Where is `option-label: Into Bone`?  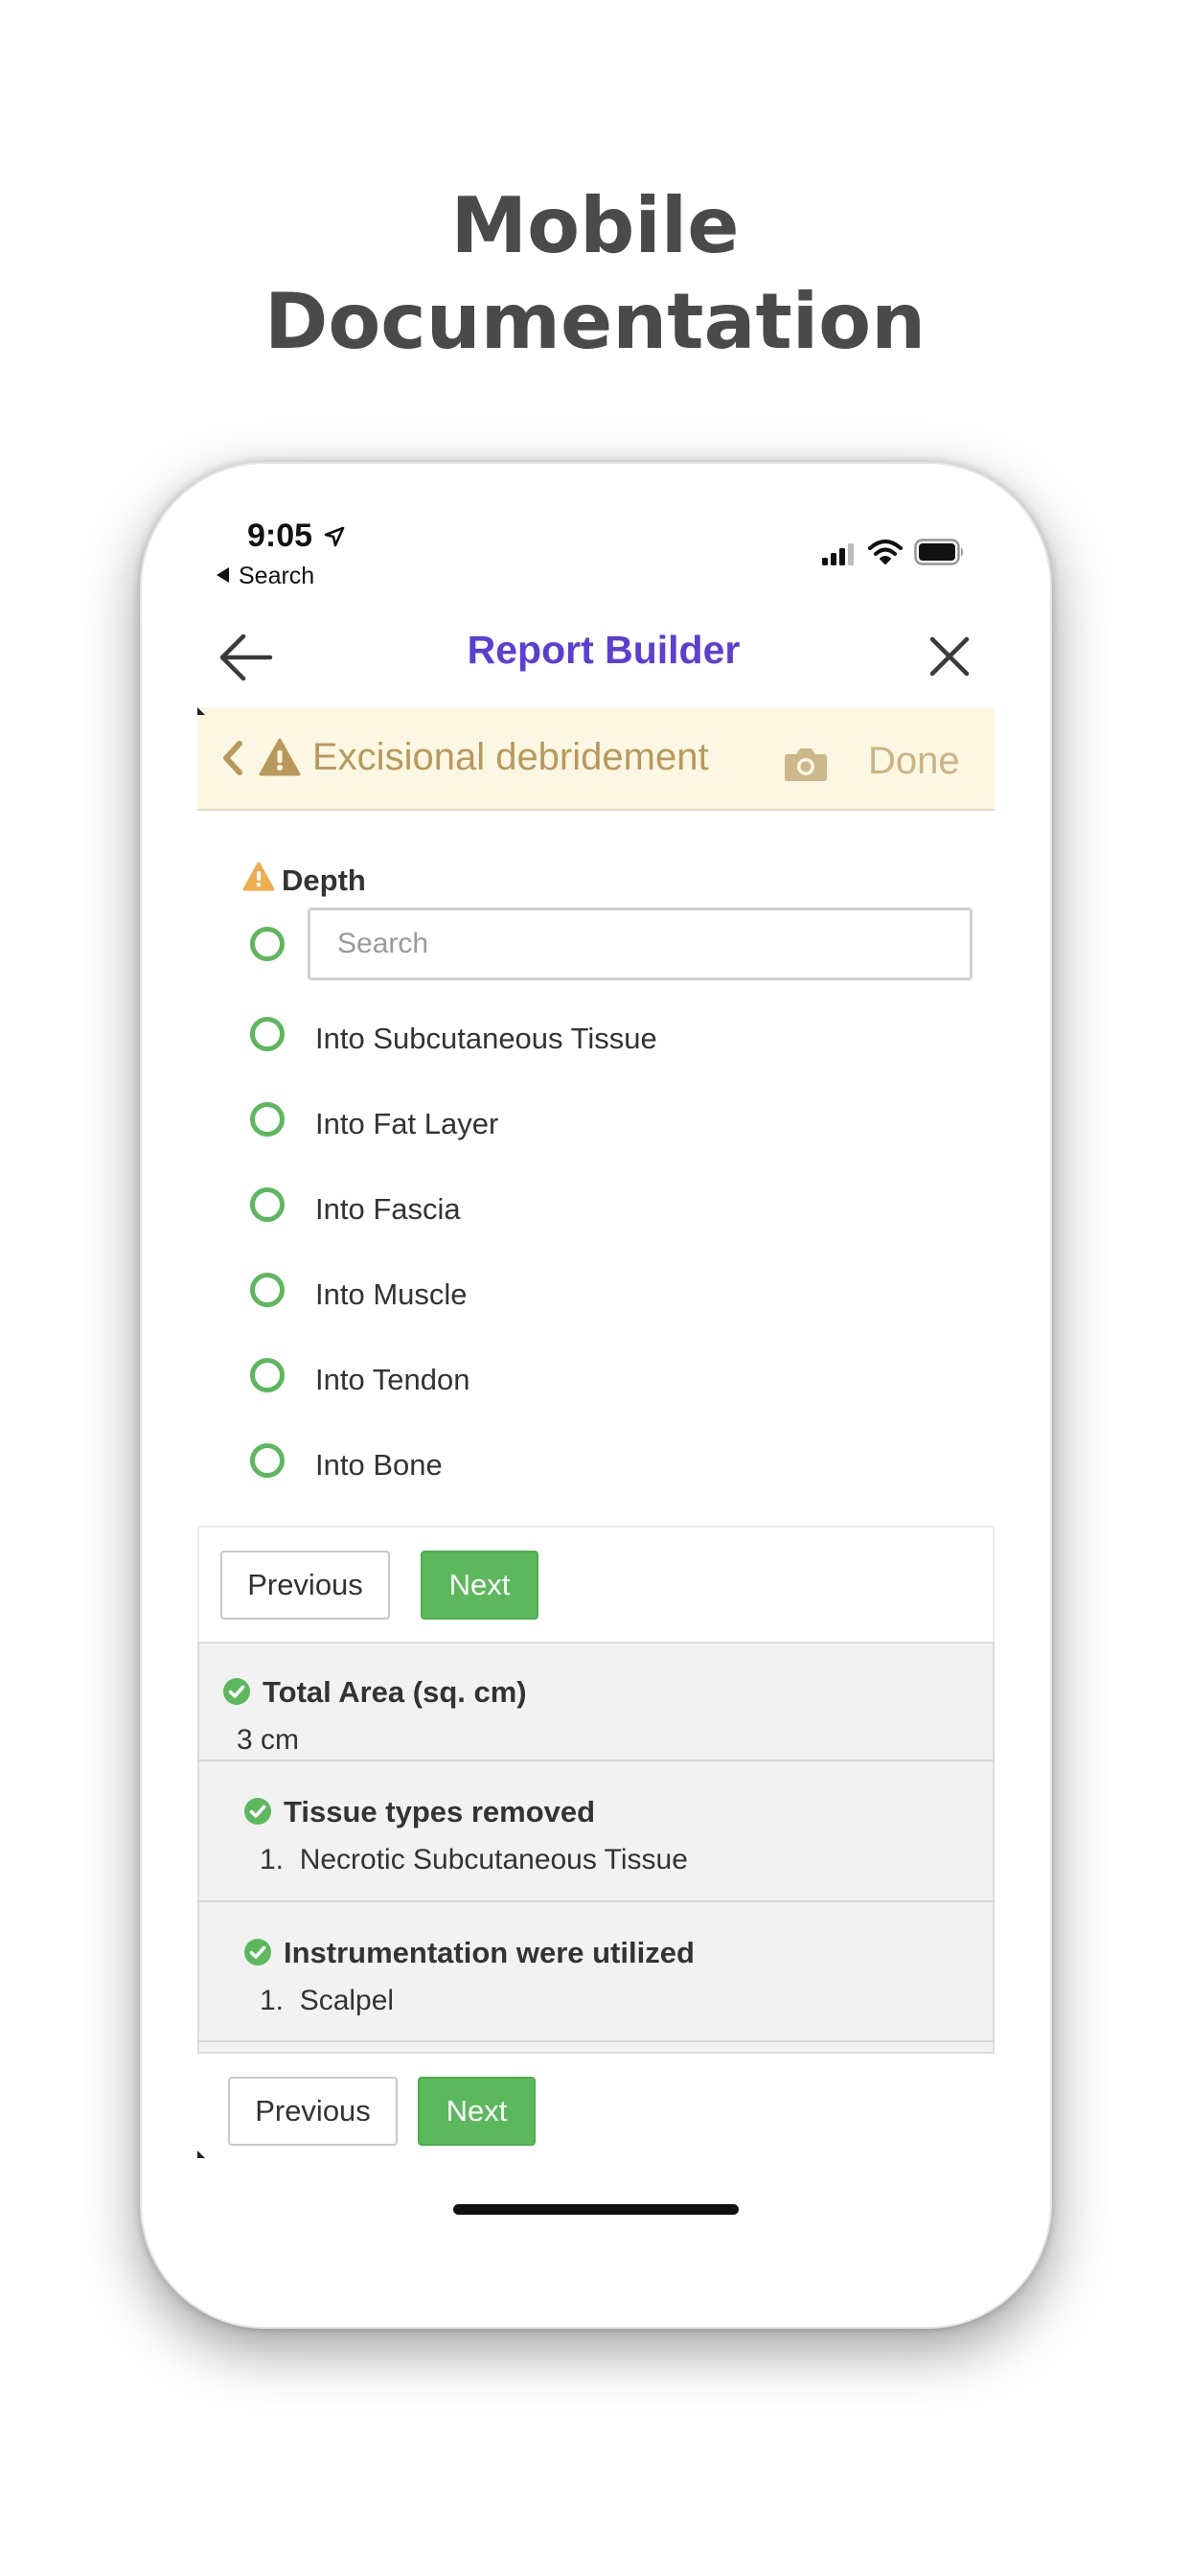 option-label: Into Bone is located at coordinates (379, 1465).